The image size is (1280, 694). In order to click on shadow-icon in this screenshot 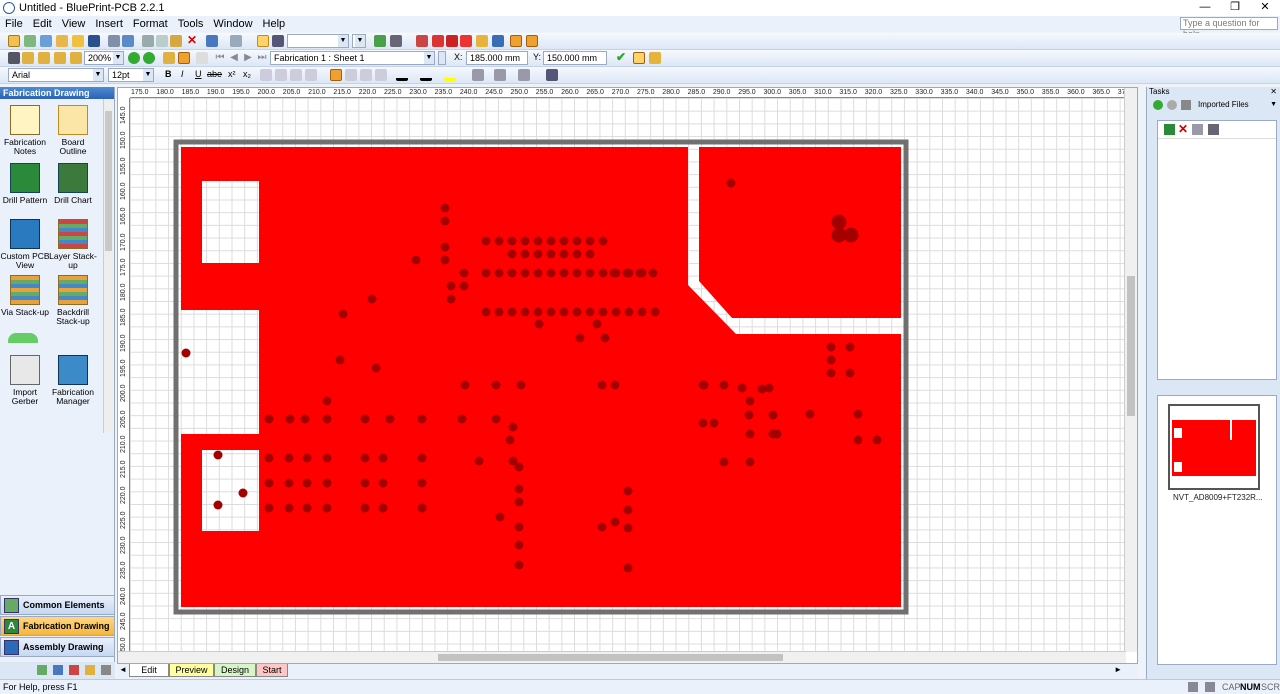, I will do `click(552, 75)`.